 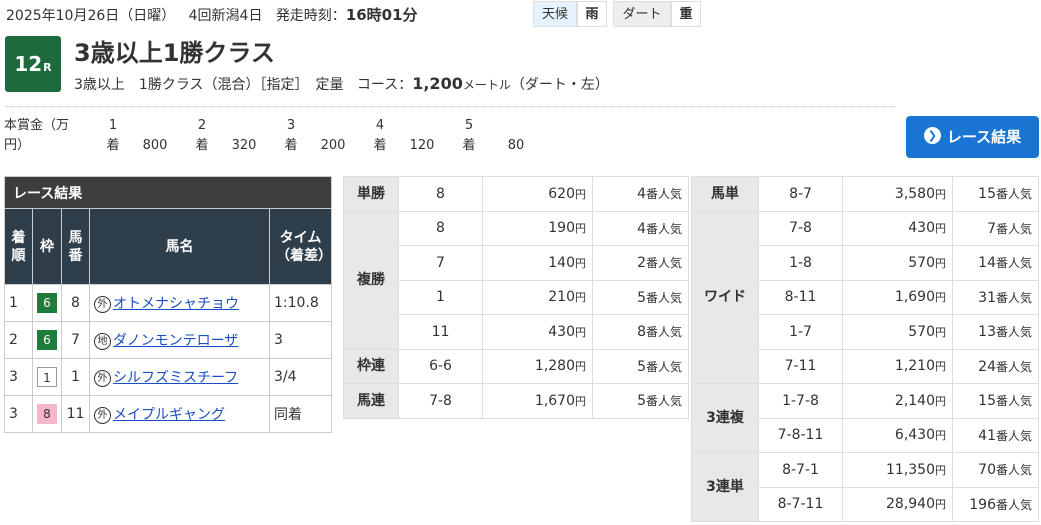 What do you see at coordinates (561, 193) in the screenshot?
I see `payout-amount: 620` at bounding box center [561, 193].